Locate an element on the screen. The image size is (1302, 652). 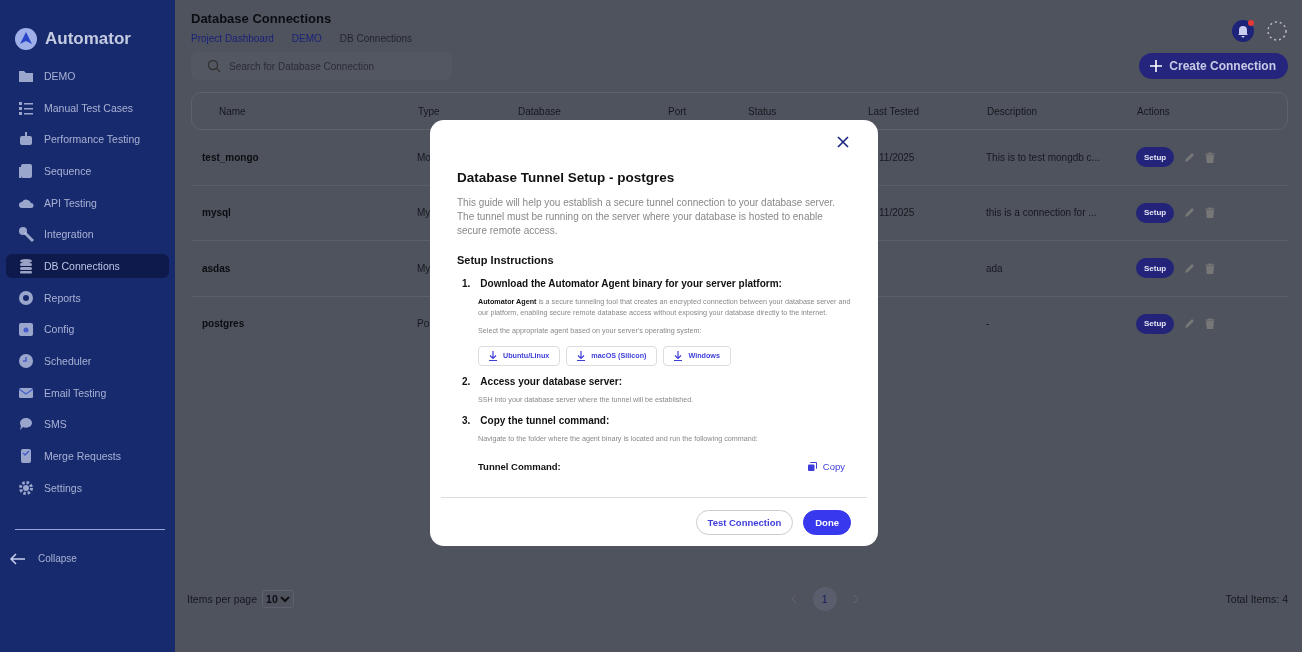
table-cell: Mo is located at coordinates (424, 157).